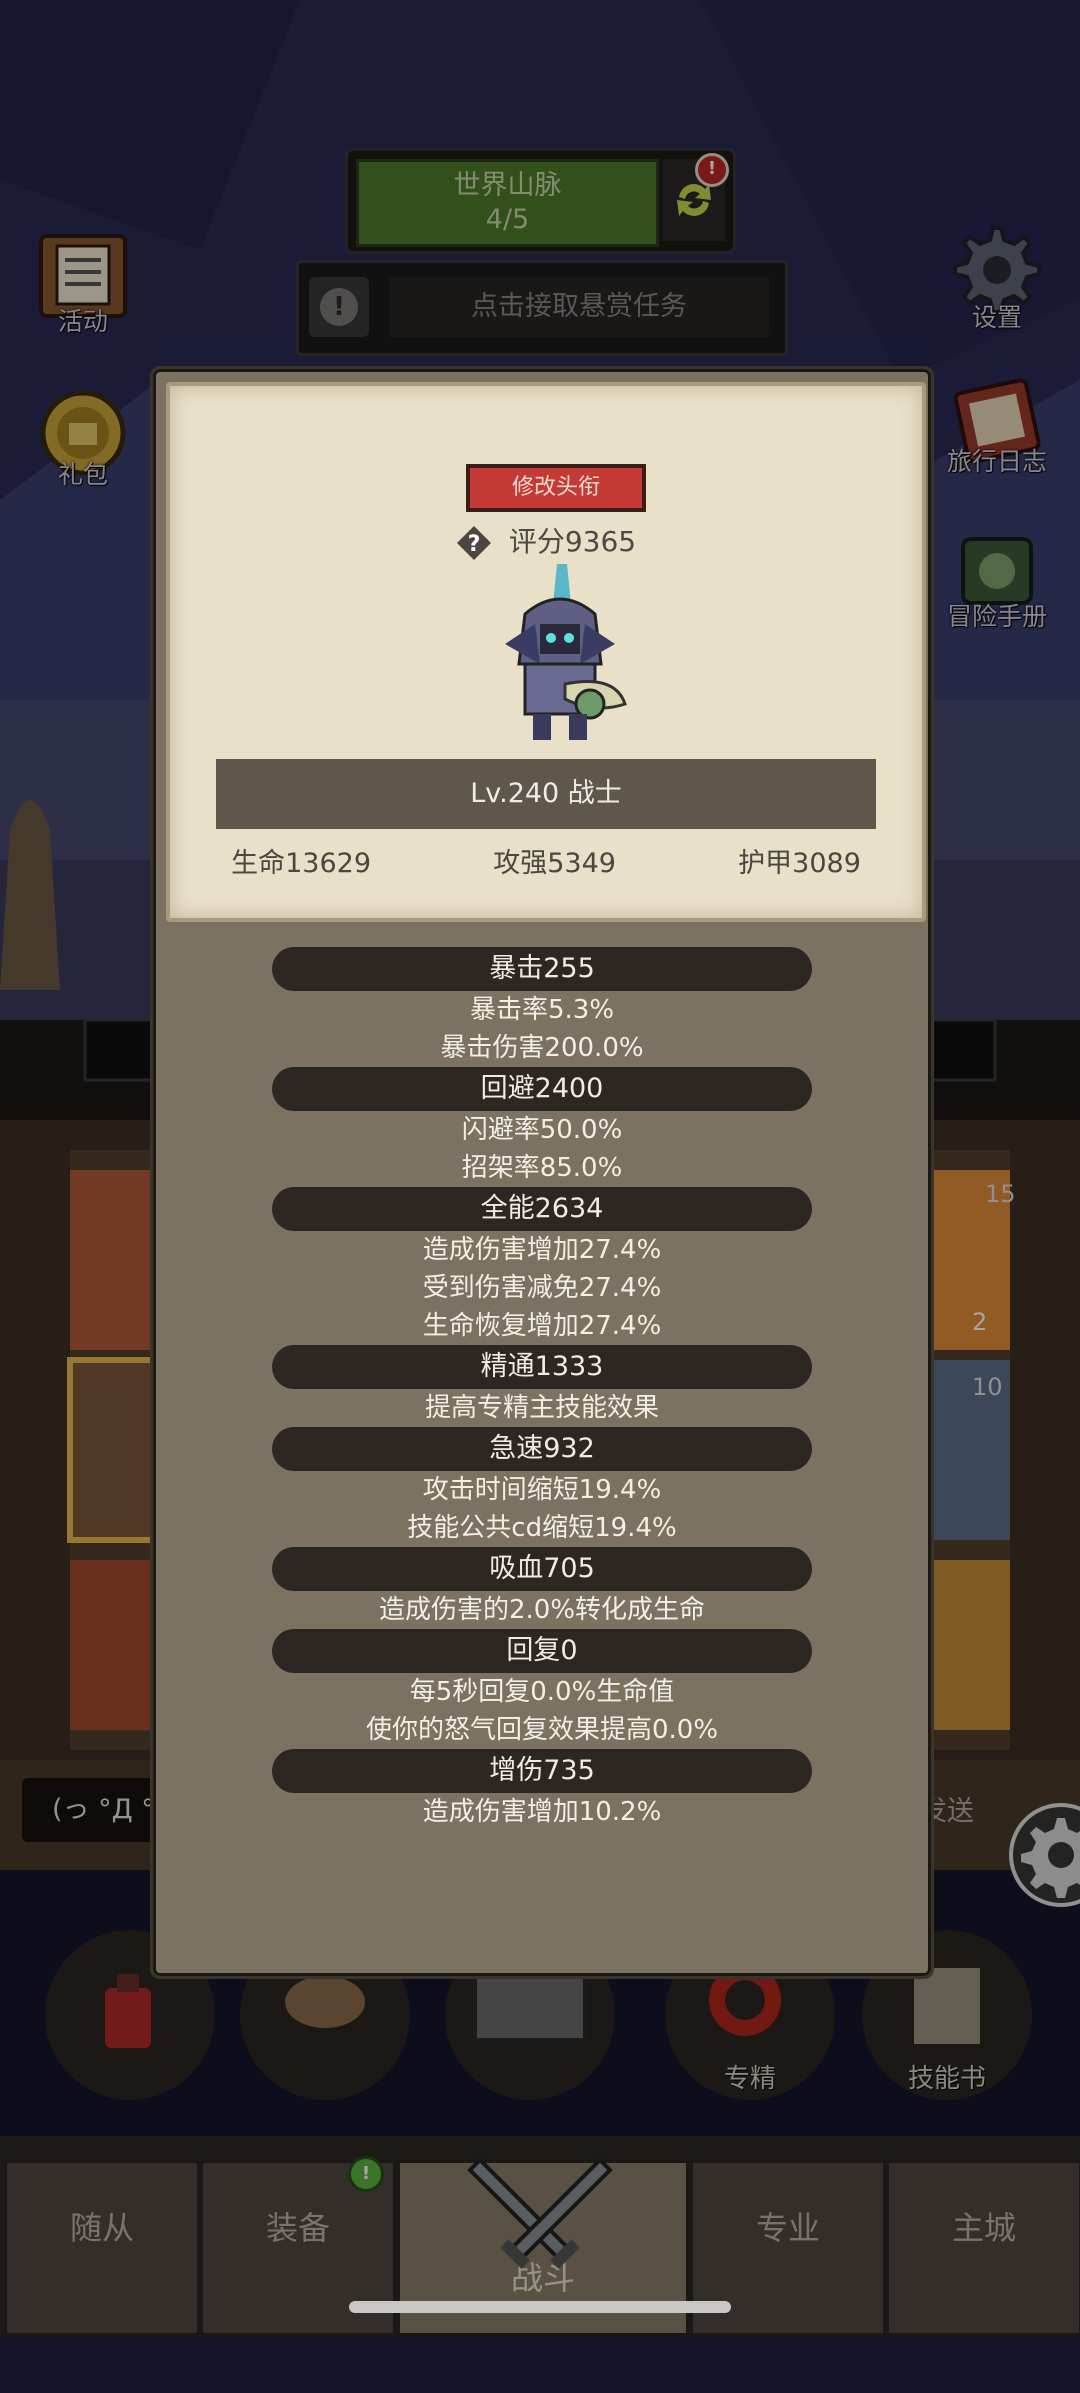 Image resolution: width=1080 pixels, height=2393 pixels. I want to click on attr-header: 回复0, so click(542, 1651).